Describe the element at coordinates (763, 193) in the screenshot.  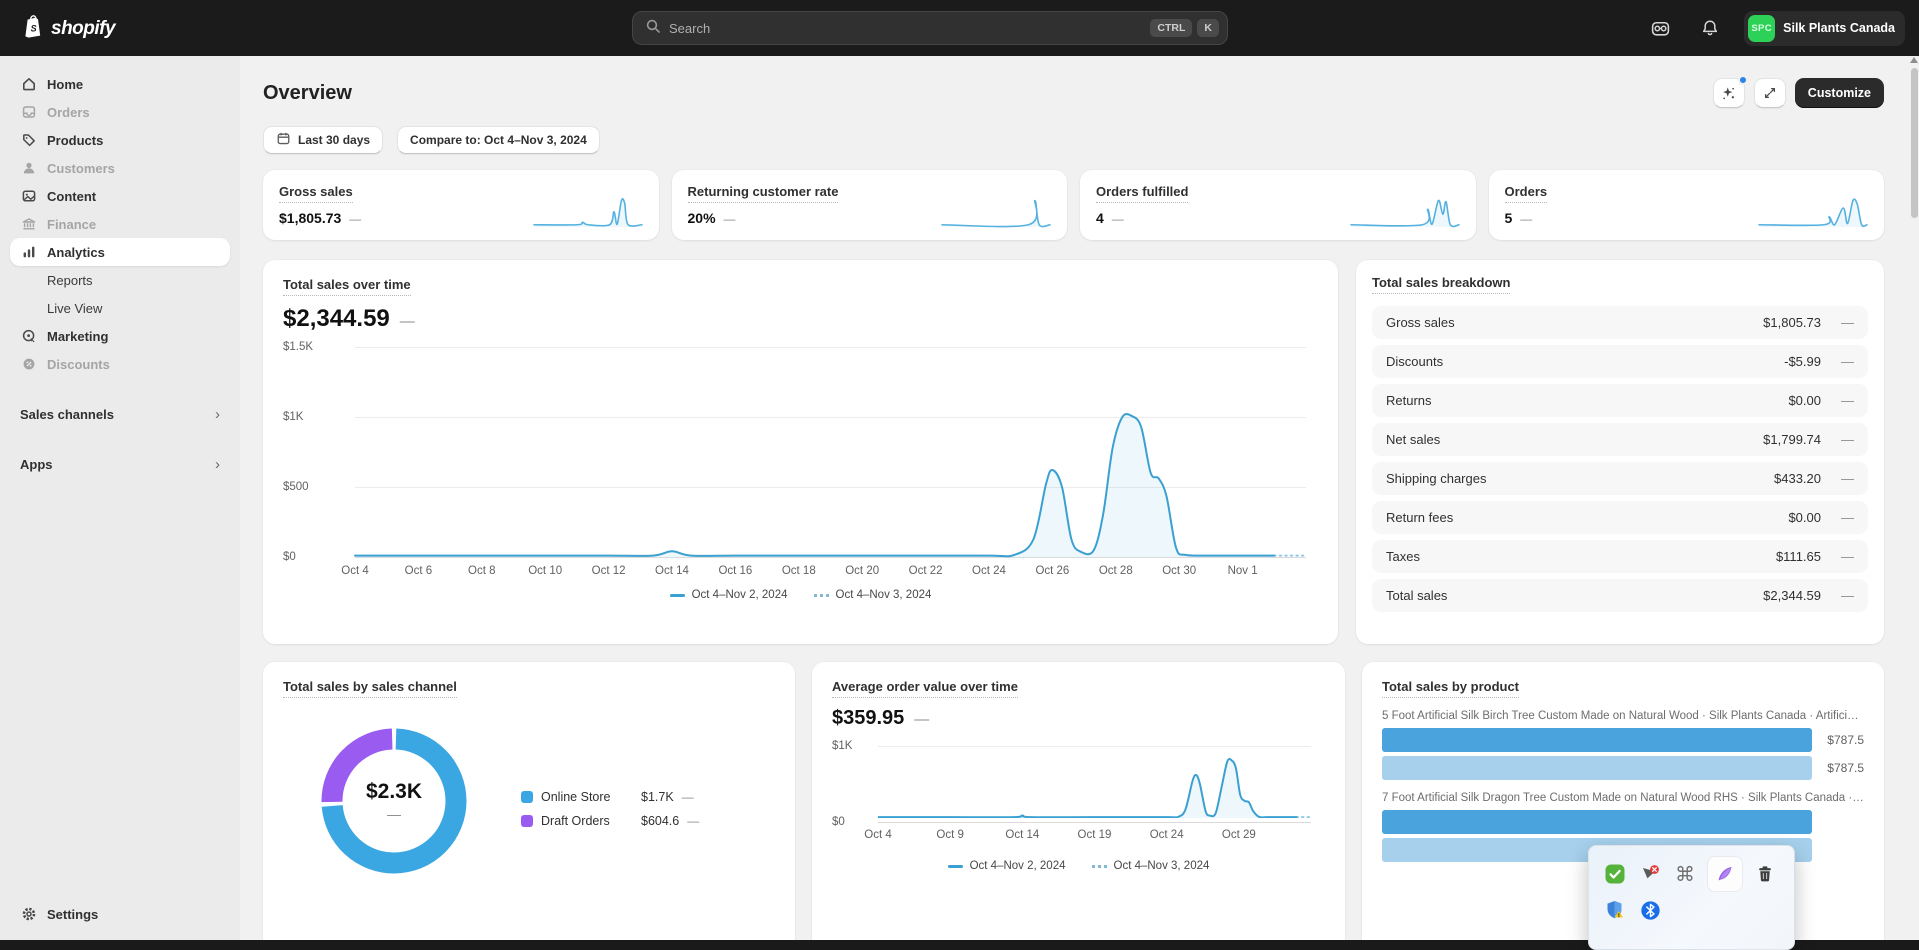
I see `metric-title: Returning customer rate` at that location.